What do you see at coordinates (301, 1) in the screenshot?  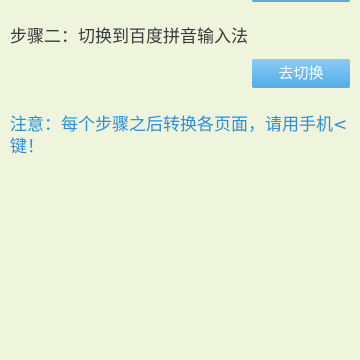 I see `previous-step-button` at bounding box center [301, 1].